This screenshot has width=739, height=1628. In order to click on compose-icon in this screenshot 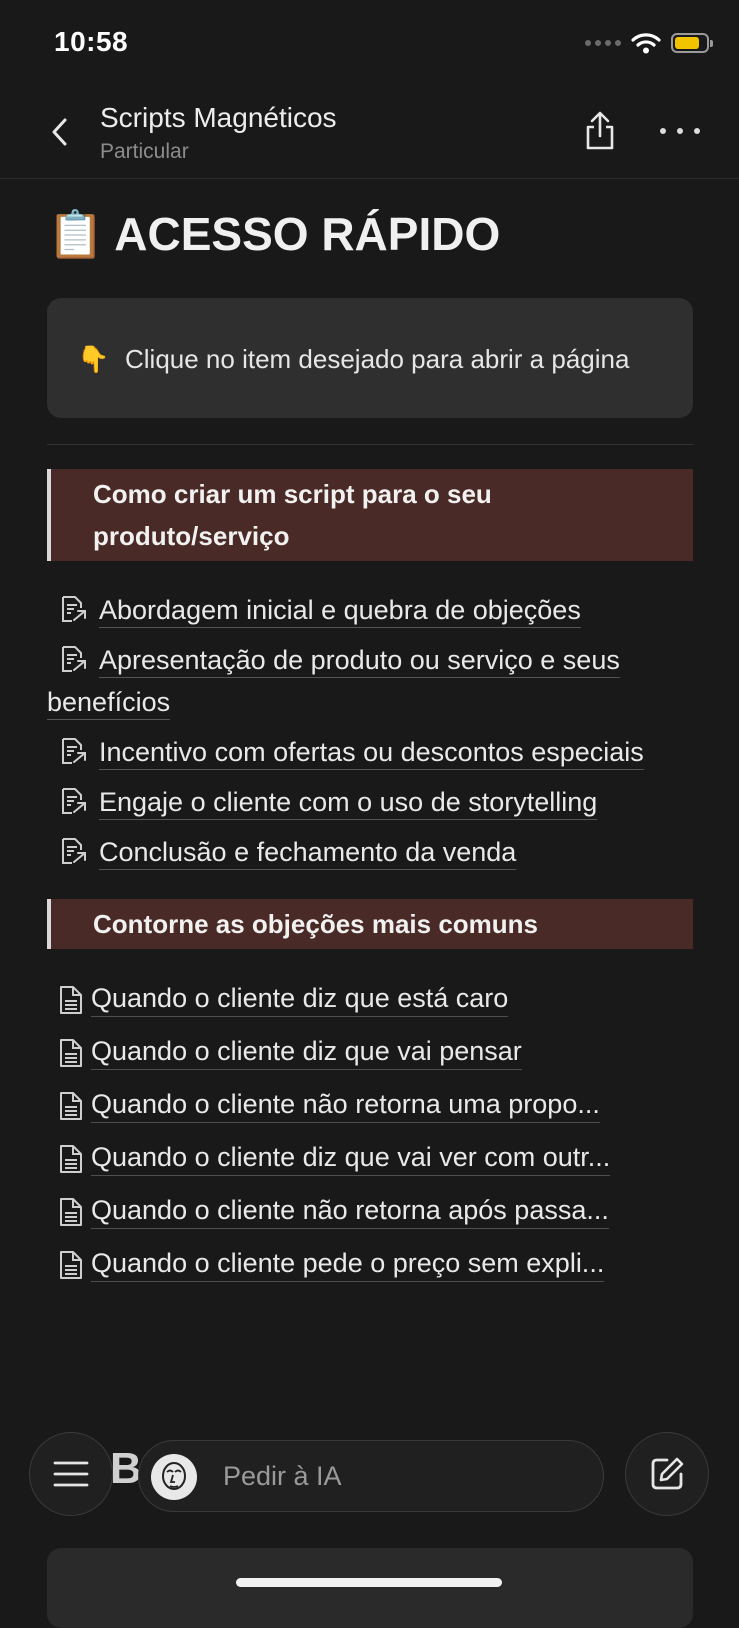, I will do `click(667, 1473)`.